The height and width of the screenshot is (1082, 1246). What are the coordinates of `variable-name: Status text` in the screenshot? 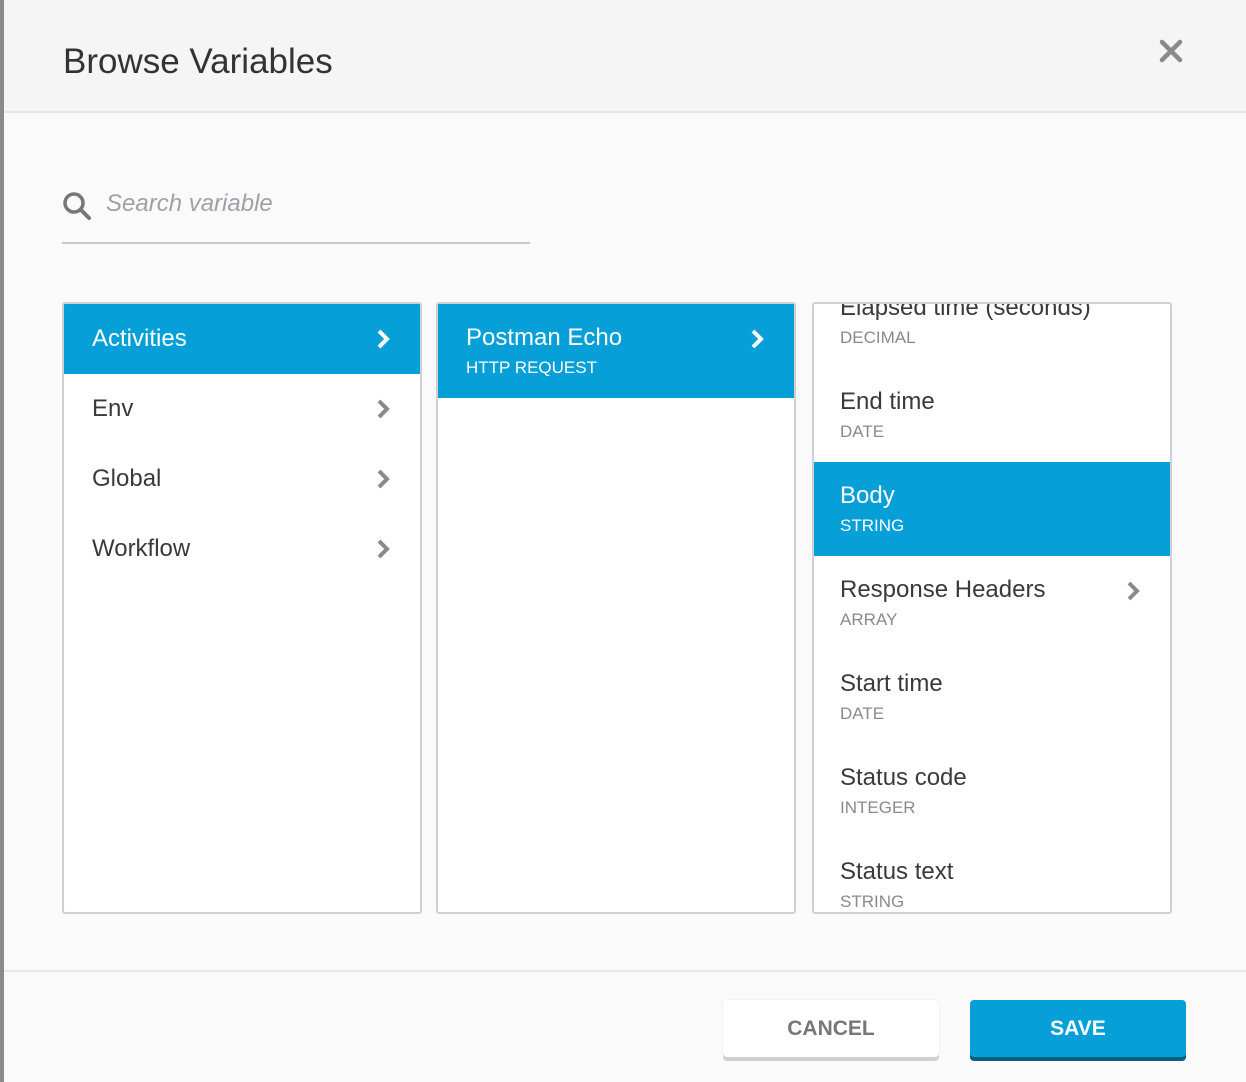 It's located at (897, 871).